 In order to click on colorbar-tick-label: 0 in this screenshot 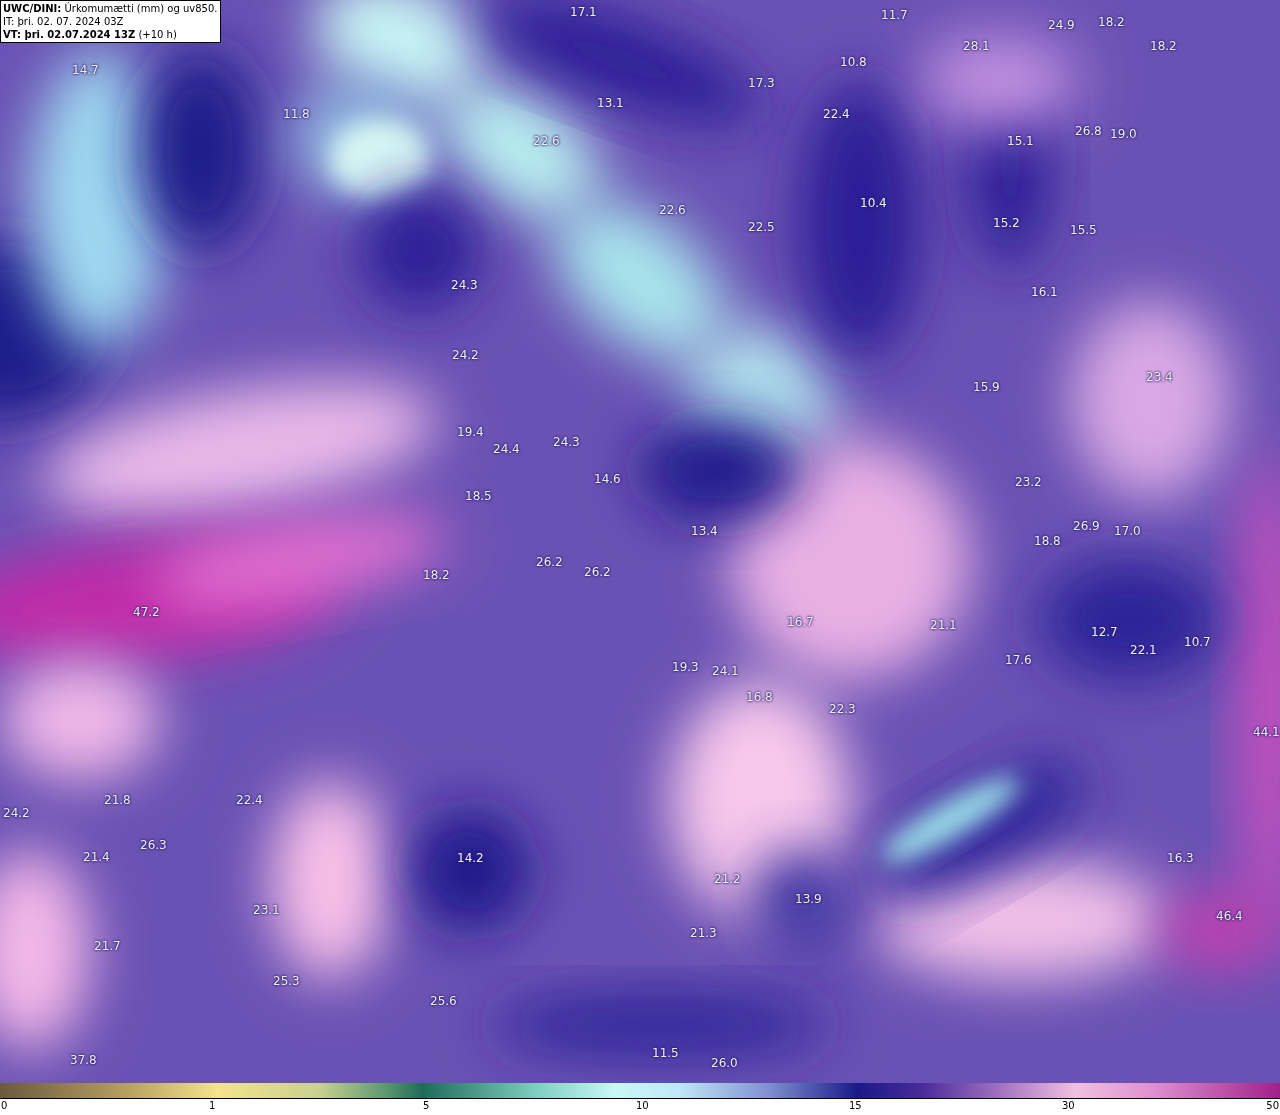, I will do `click(4, 1106)`.